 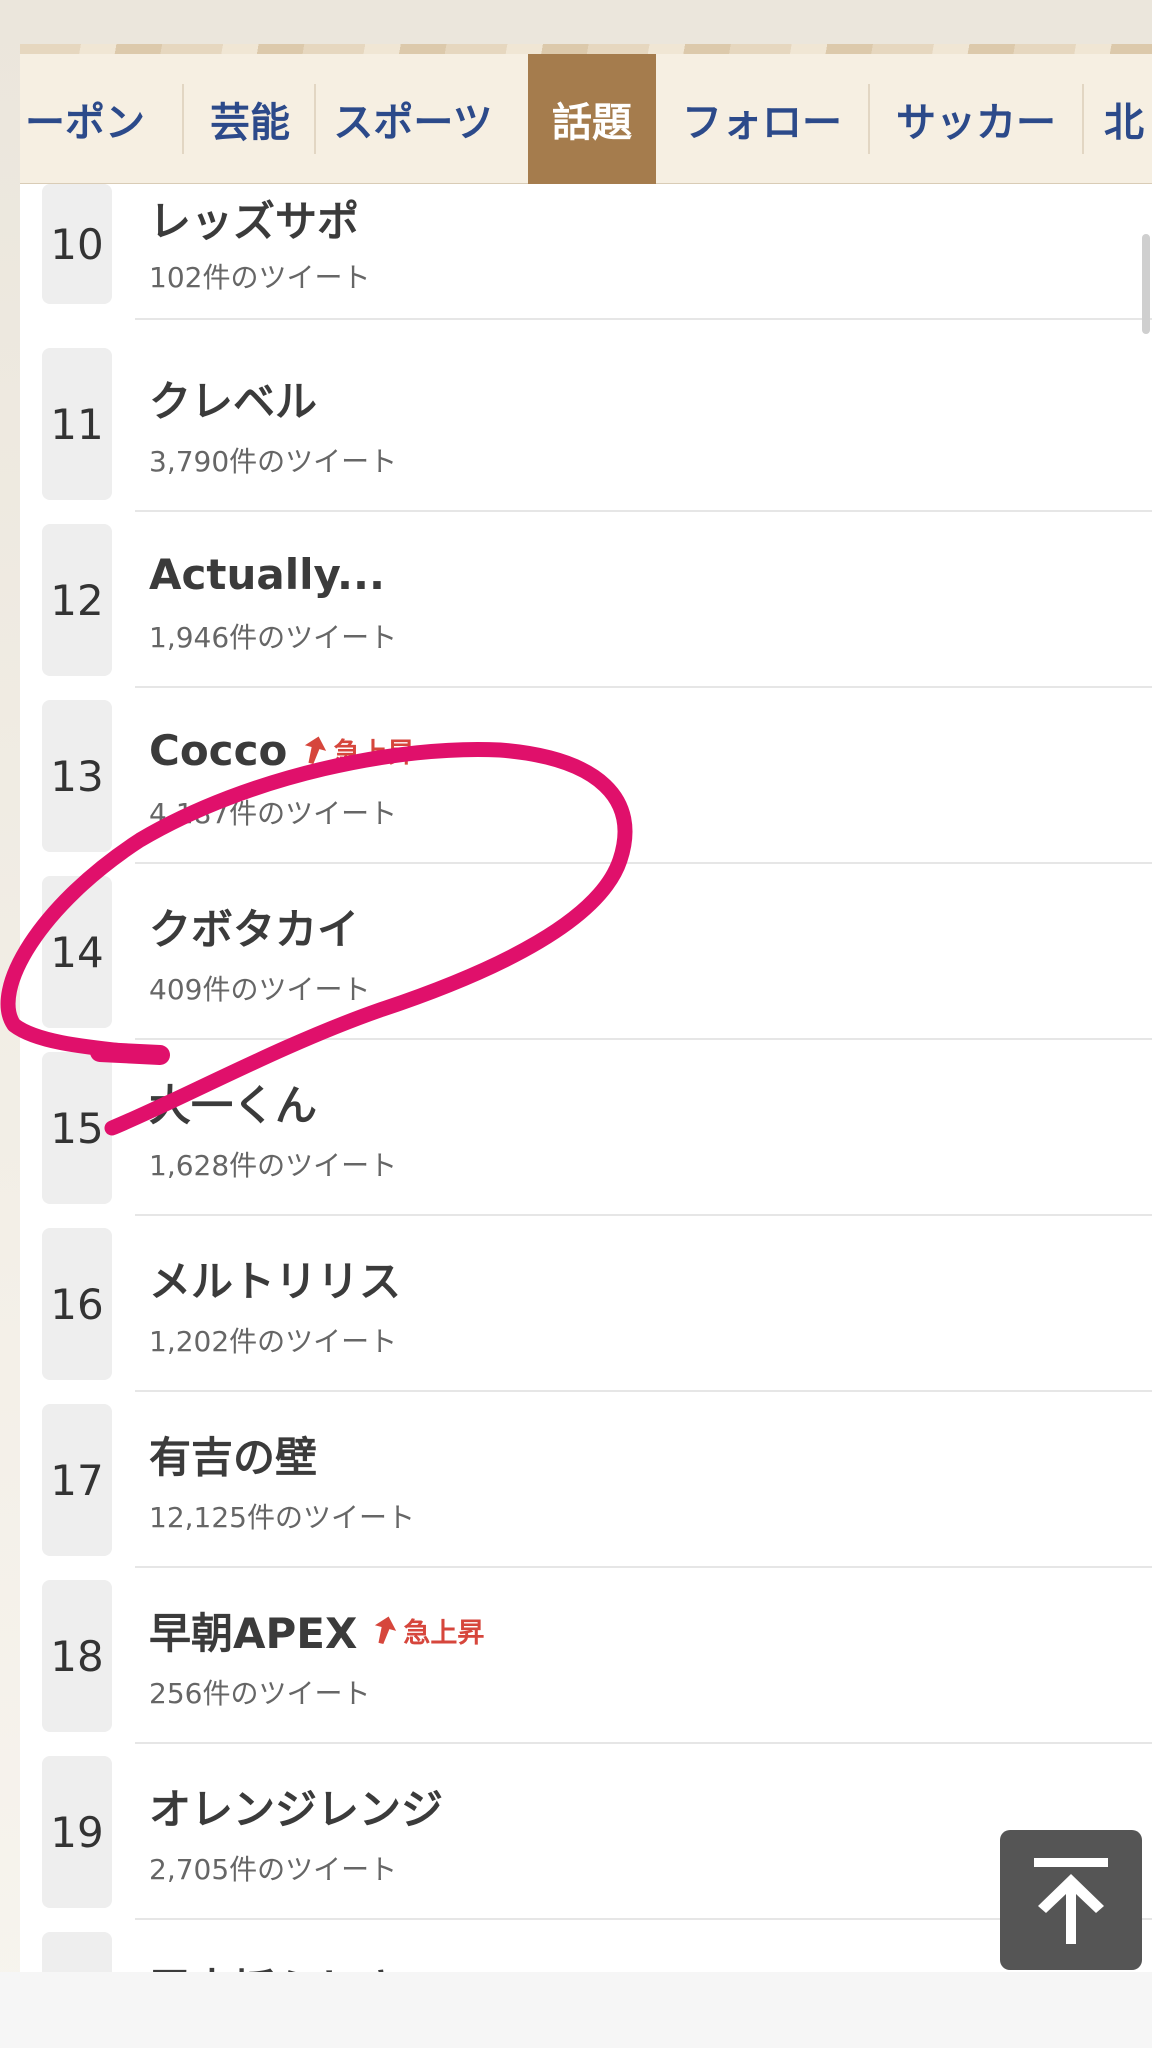 What do you see at coordinates (576, 2010) in the screenshot?
I see `bottom-bar` at bounding box center [576, 2010].